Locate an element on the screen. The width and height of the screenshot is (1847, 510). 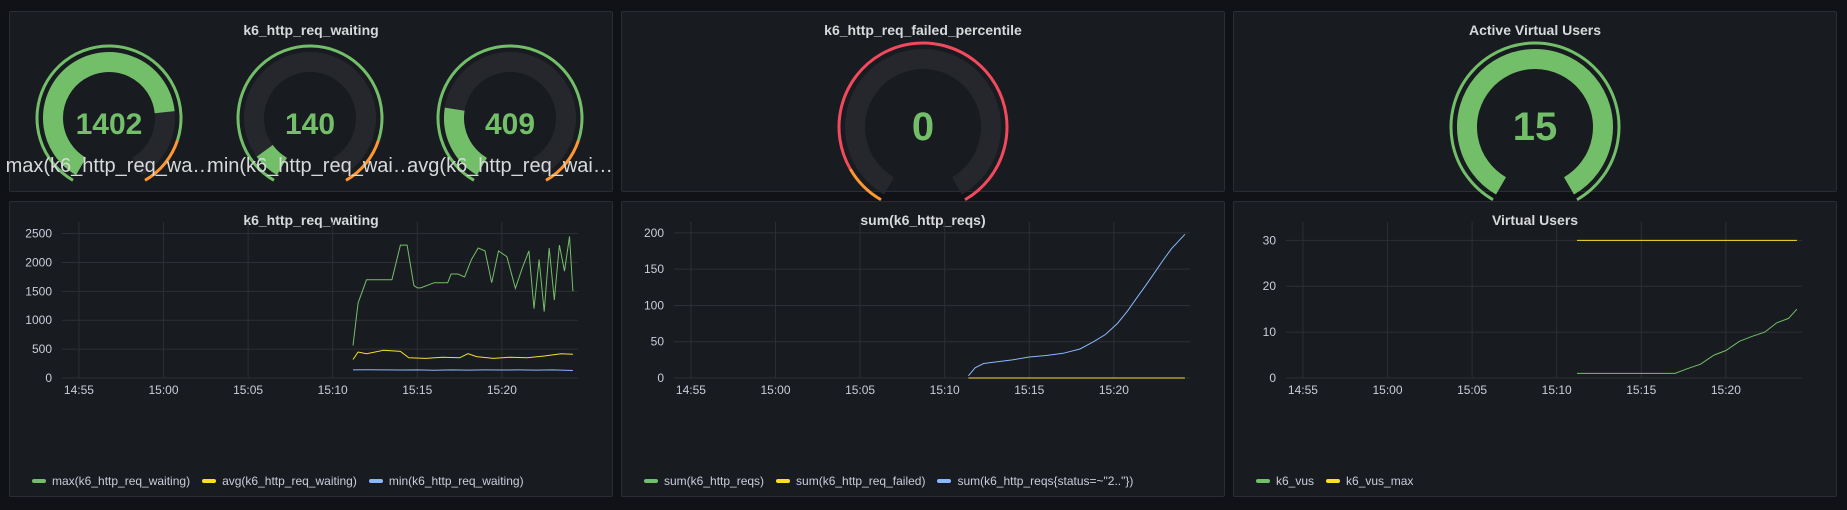
legend-item: k6_vus_max is located at coordinates (1369, 481).